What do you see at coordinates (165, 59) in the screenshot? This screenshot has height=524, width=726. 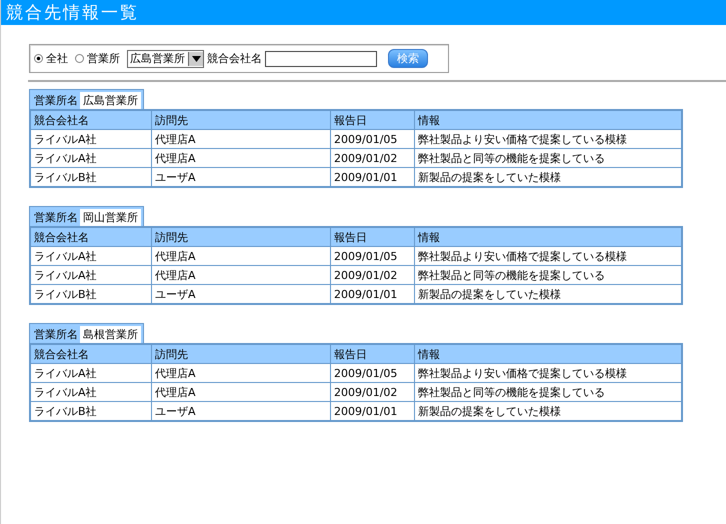 I see `office-dropdown: 広島営業所` at bounding box center [165, 59].